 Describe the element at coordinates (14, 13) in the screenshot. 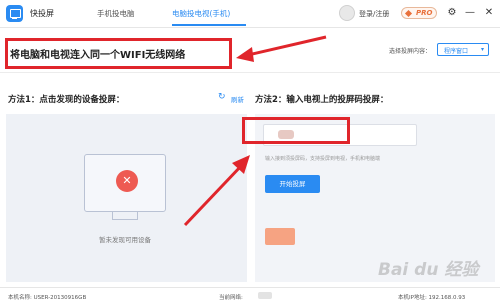

I see `app-logo-icon` at that location.